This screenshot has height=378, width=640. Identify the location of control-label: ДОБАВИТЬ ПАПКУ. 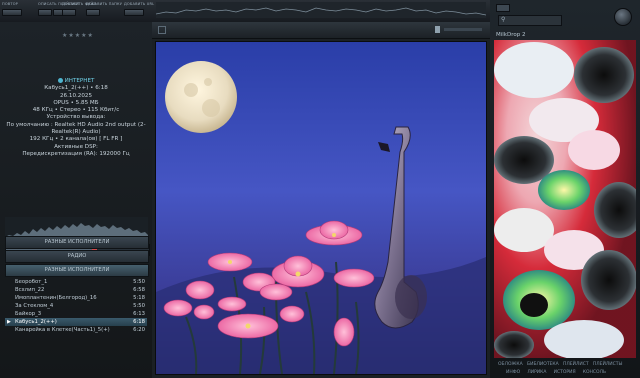
(104, 4).